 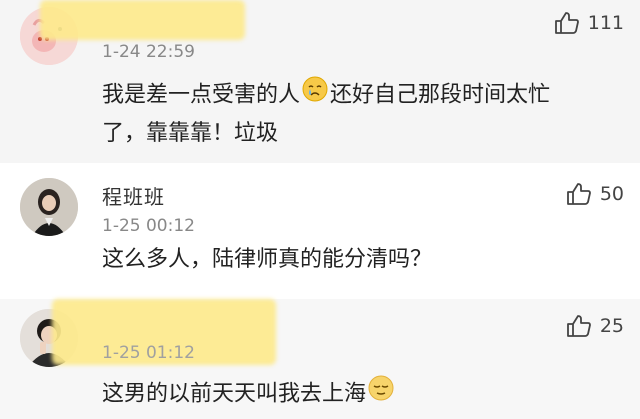 What do you see at coordinates (595, 326) in the screenshot?
I see `like-button: 25` at bounding box center [595, 326].